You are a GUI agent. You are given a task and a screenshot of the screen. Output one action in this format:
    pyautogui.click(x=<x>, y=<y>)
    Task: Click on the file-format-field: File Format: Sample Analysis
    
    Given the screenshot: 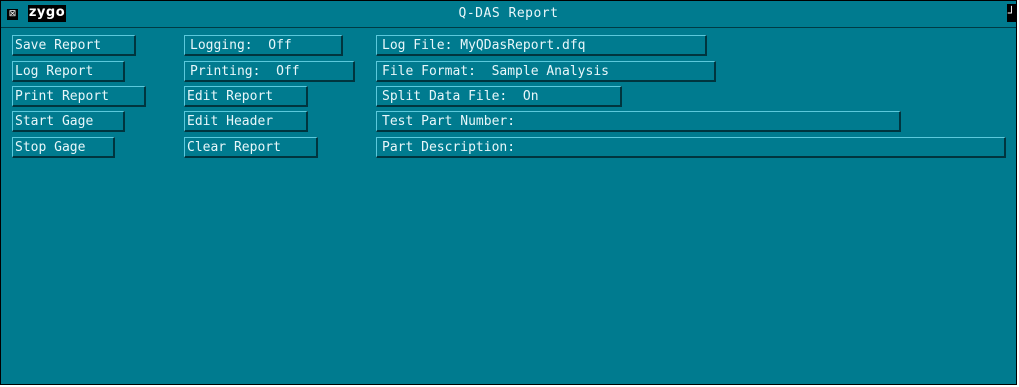 What is the action you would take?
    pyautogui.click(x=546, y=71)
    